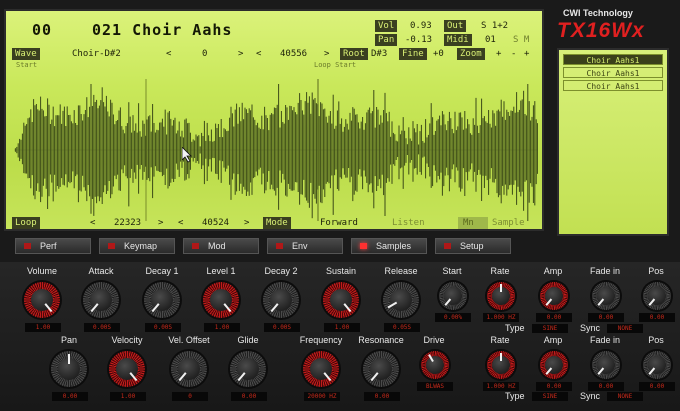 The width and height of the screenshot is (680, 411). I want to click on lfo1-sync-value: NONE, so click(625, 328).